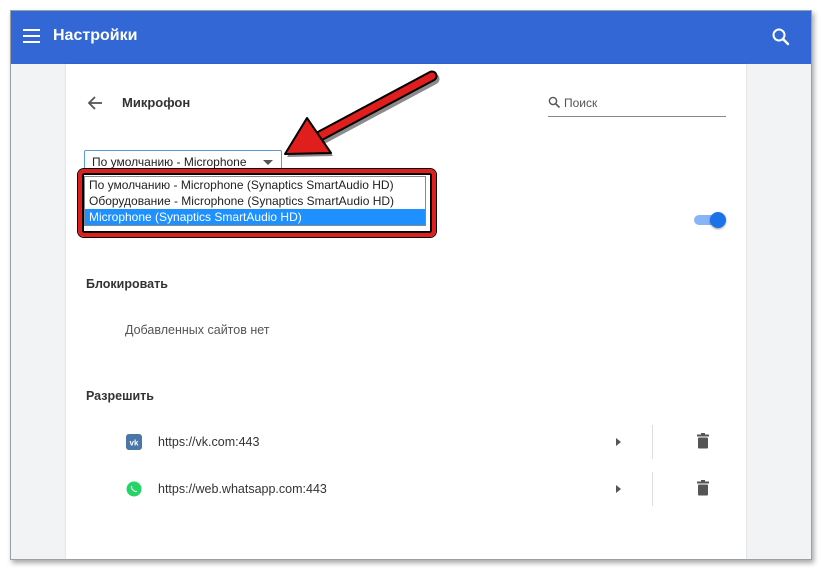  Describe the element at coordinates (268, 162) in the screenshot. I see `chevron-down-icon` at that location.